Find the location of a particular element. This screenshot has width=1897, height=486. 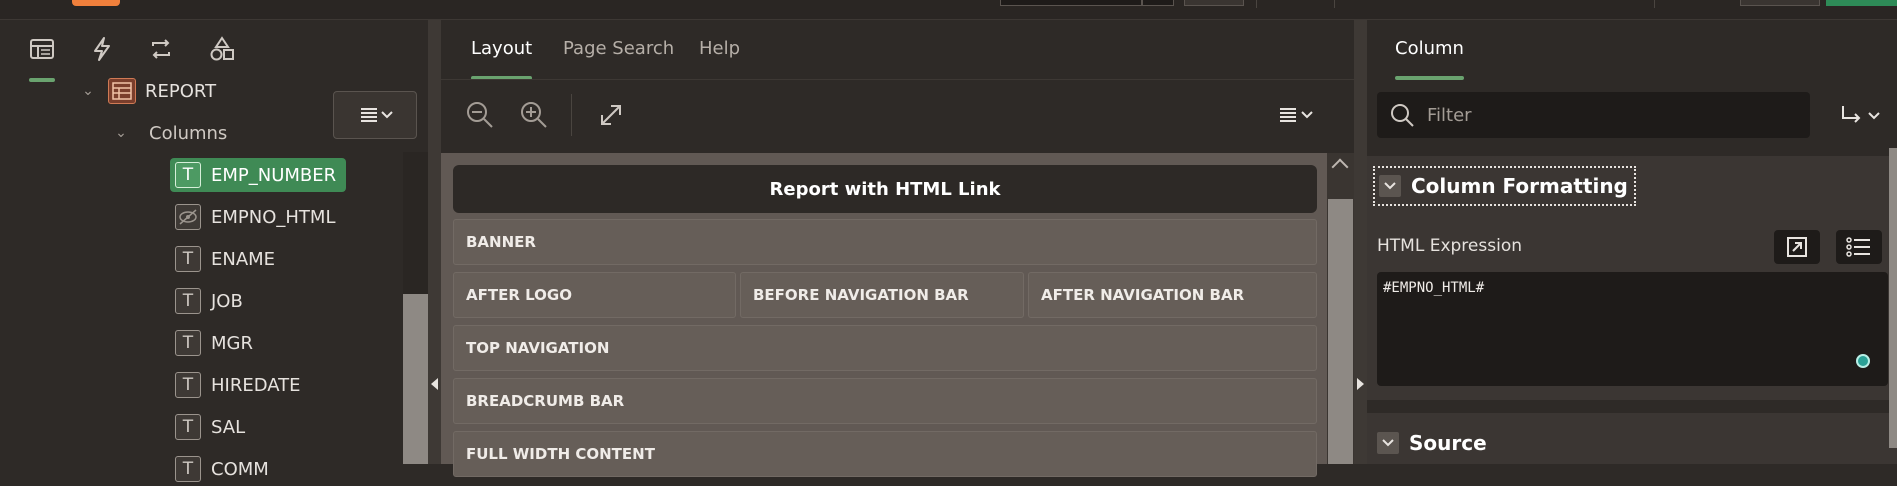

toolbar-button is located at coordinates (1214, 3).